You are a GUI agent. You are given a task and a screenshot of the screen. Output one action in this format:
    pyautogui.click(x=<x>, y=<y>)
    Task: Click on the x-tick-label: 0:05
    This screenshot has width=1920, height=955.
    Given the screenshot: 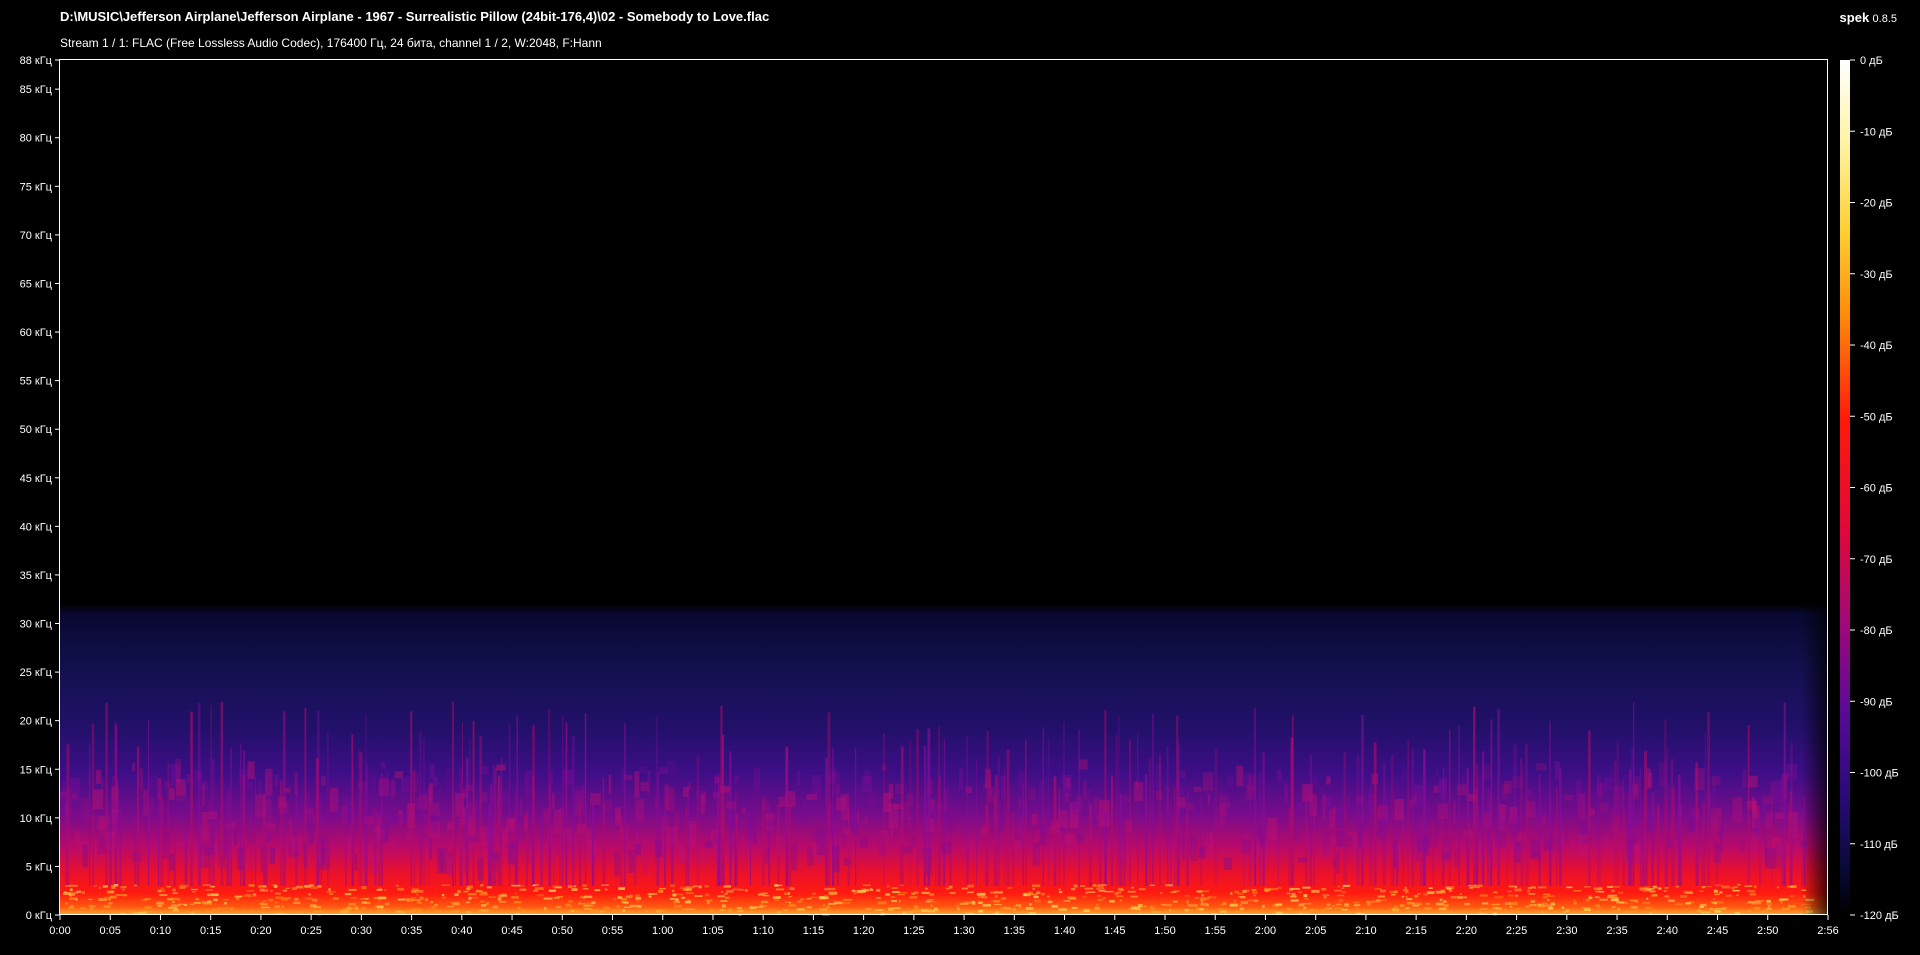 What is the action you would take?
    pyautogui.click(x=110, y=931)
    